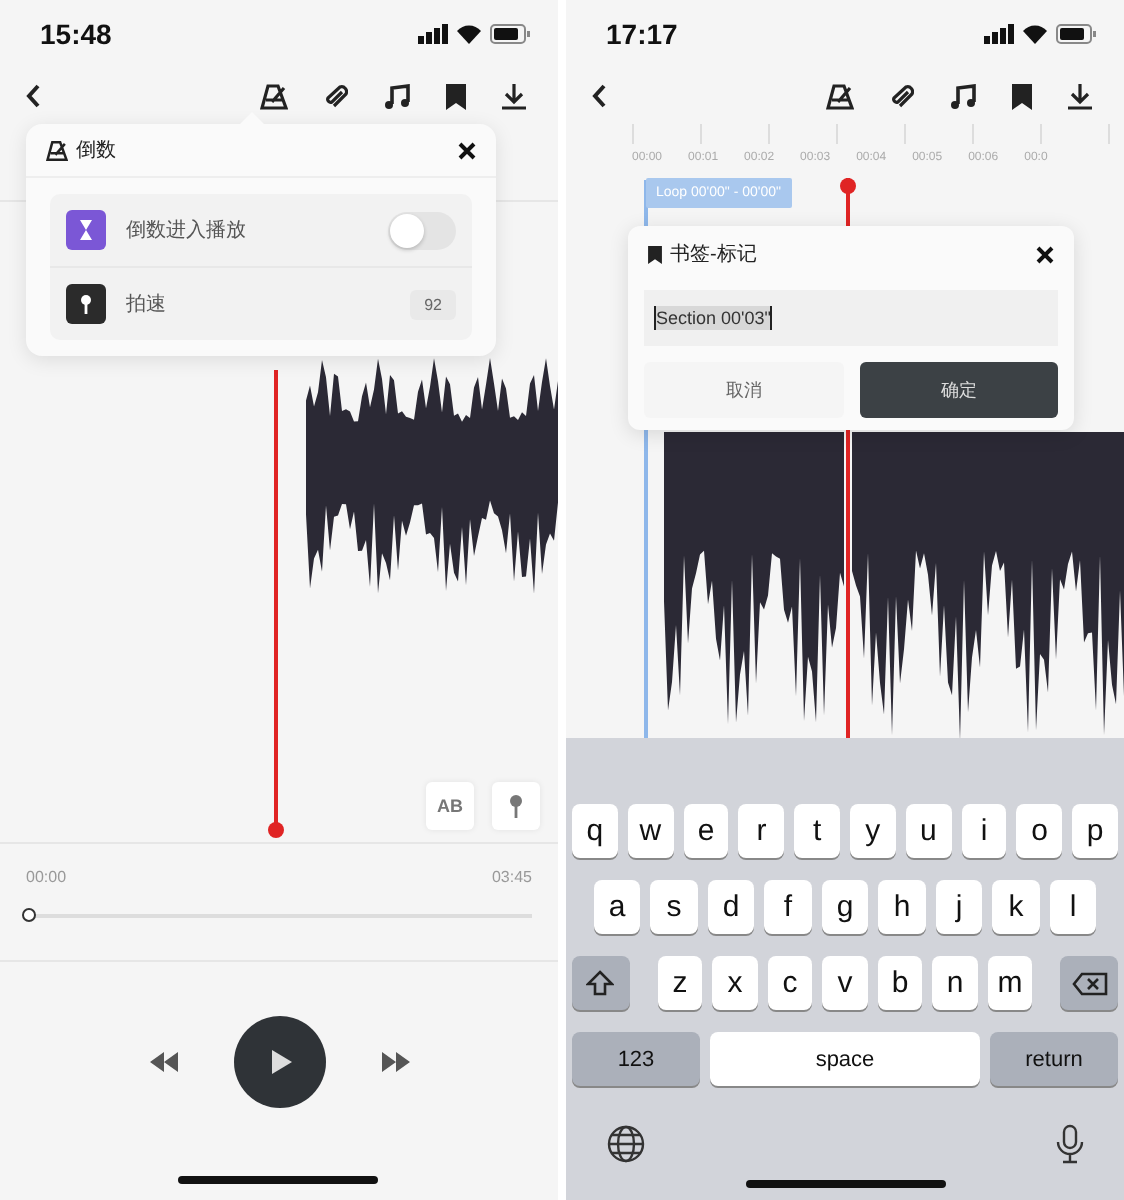  What do you see at coordinates (928, 831) in the screenshot?
I see `letter-key: u` at bounding box center [928, 831].